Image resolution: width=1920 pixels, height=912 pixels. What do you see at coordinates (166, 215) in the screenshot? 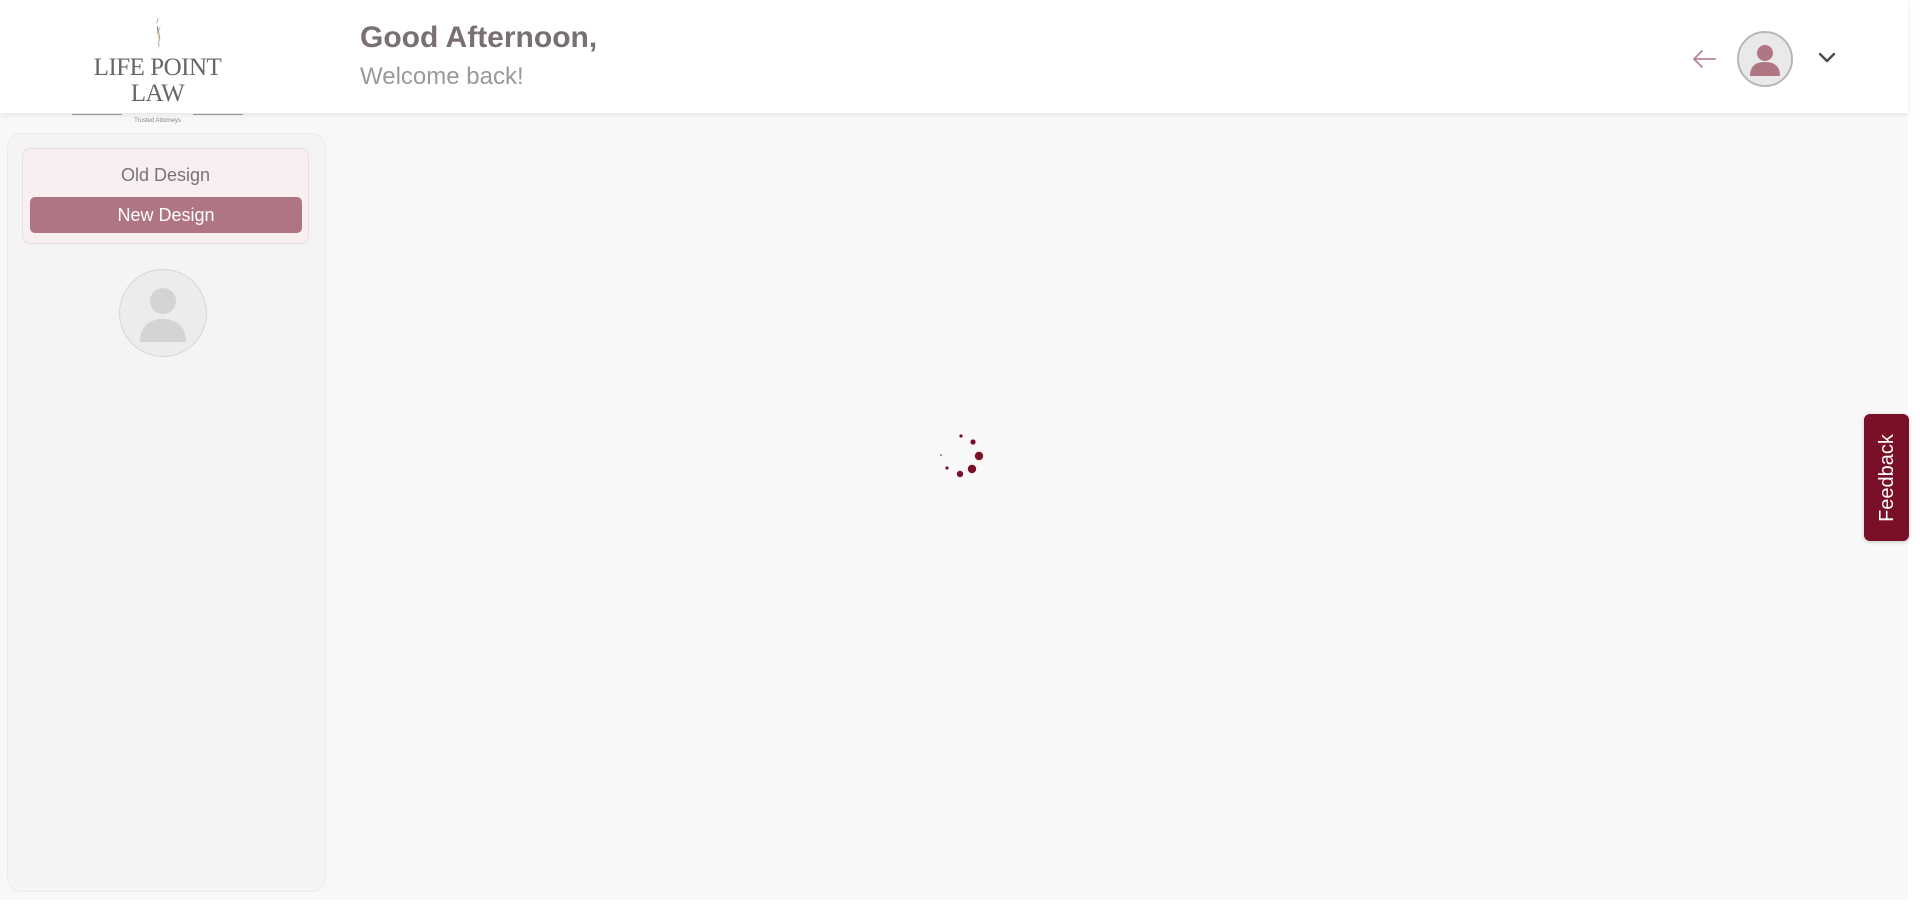
I see `new-design-option: New Design` at bounding box center [166, 215].